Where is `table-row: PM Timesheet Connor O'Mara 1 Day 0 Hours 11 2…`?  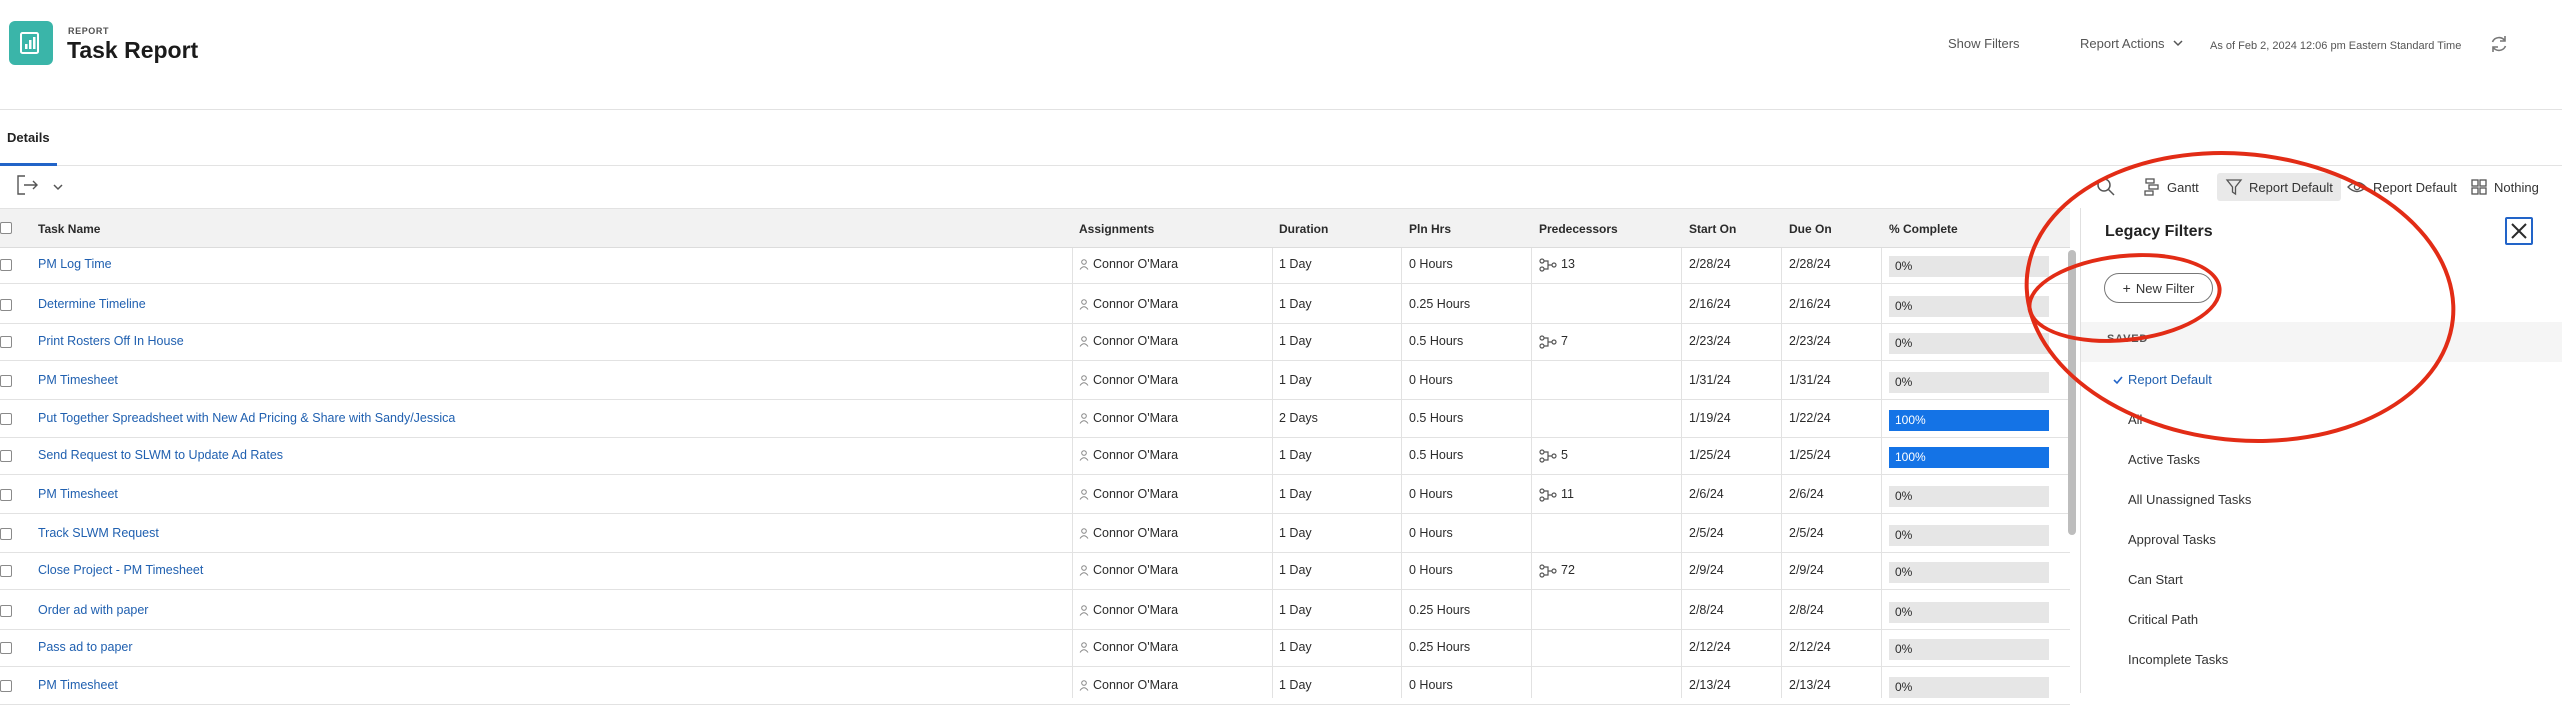
table-row: PM Timesheet Connor O'Mara 1 Day 0 Hours 11 2… is located at coordinates (1035, 495).